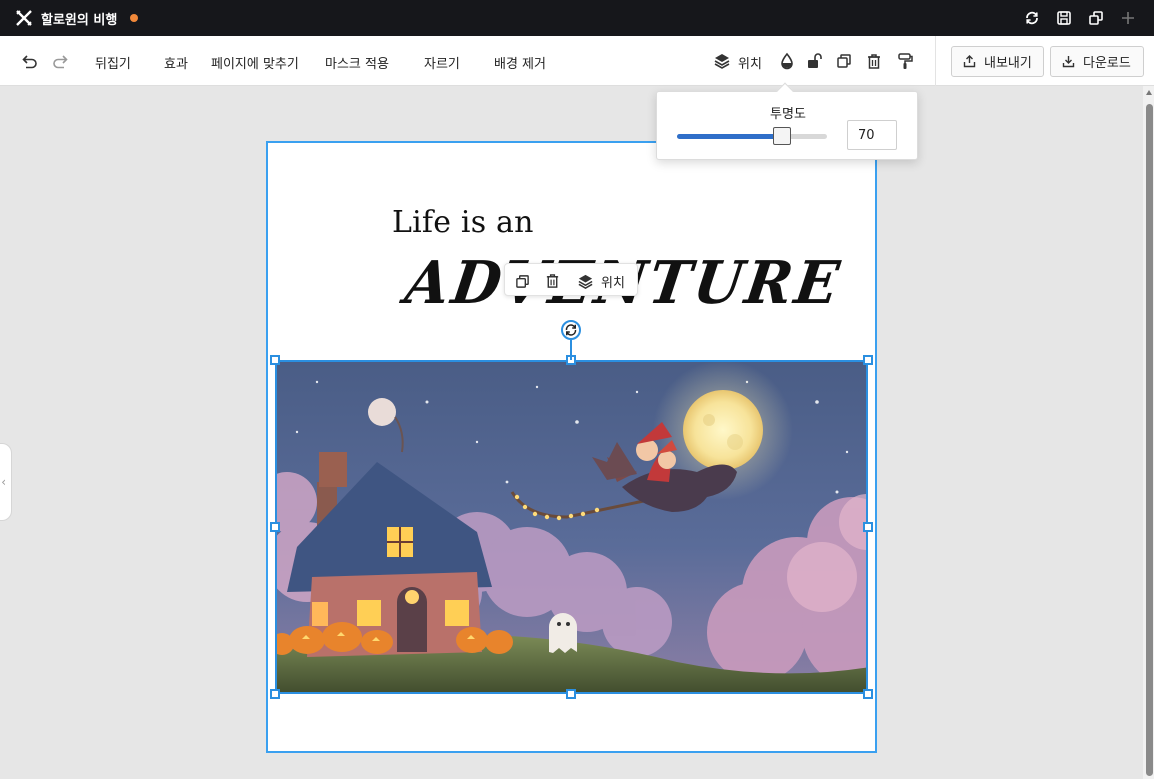 This screenshot has width=1154, height=779. I want to click on download-icon, so click(1068, 62).